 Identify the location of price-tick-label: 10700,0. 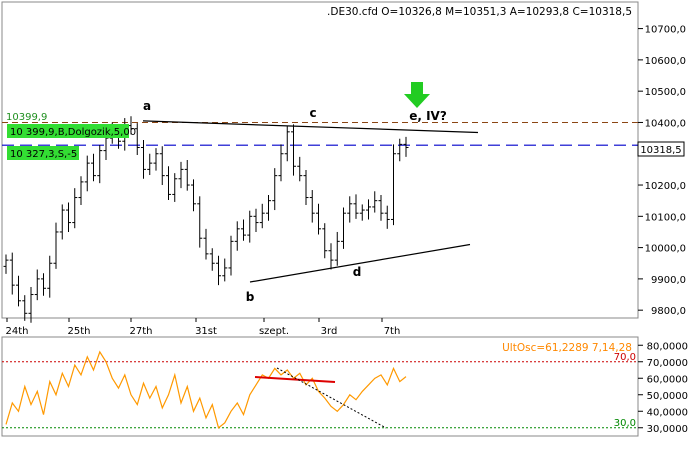
(665, 30).